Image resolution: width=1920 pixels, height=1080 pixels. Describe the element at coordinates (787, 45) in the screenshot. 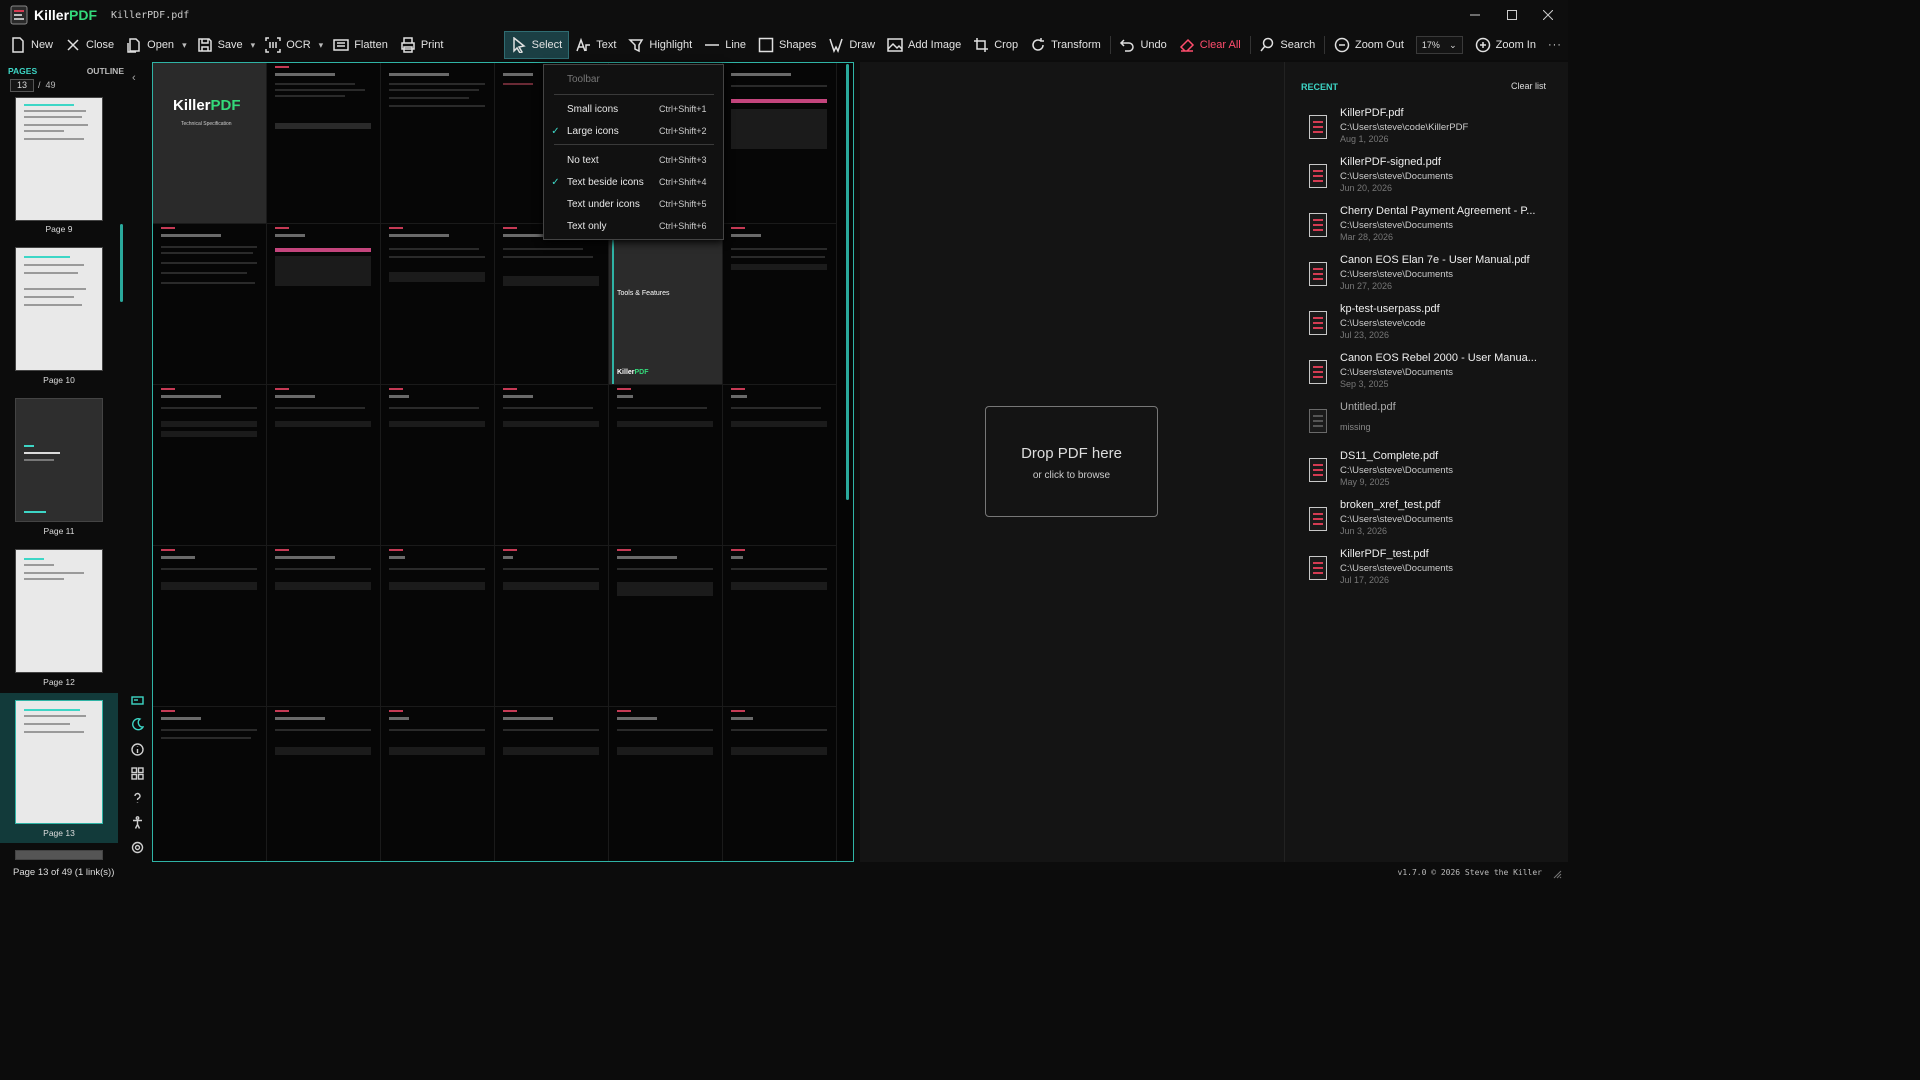

I see `shapes-tool-button: Shapes` at that location.